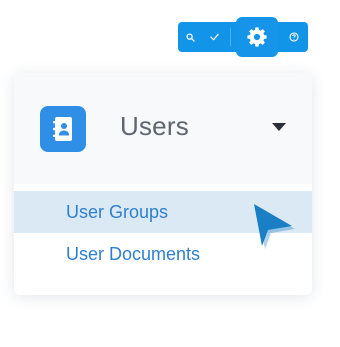 This screenshot has height=347, width=340. Describe the element at coordinates (133, 253) in the screenshot. I see `menu-item-label: User Documents` at that location.